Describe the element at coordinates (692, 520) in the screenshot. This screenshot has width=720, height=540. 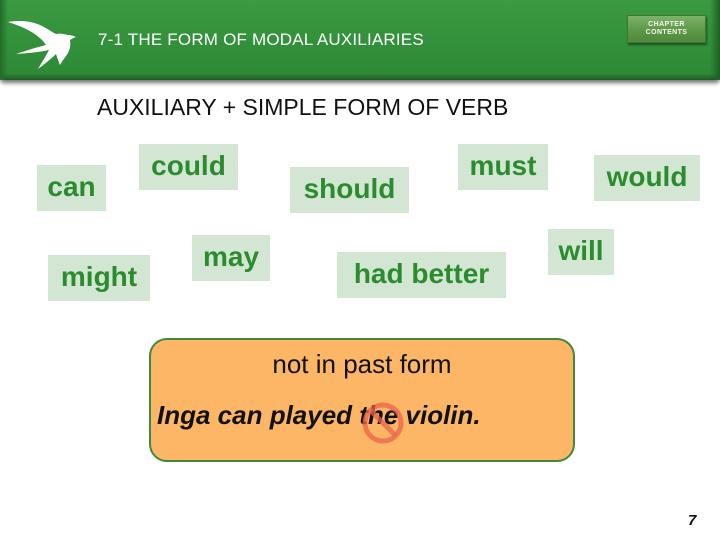
I see `page-number: 7` at that location.